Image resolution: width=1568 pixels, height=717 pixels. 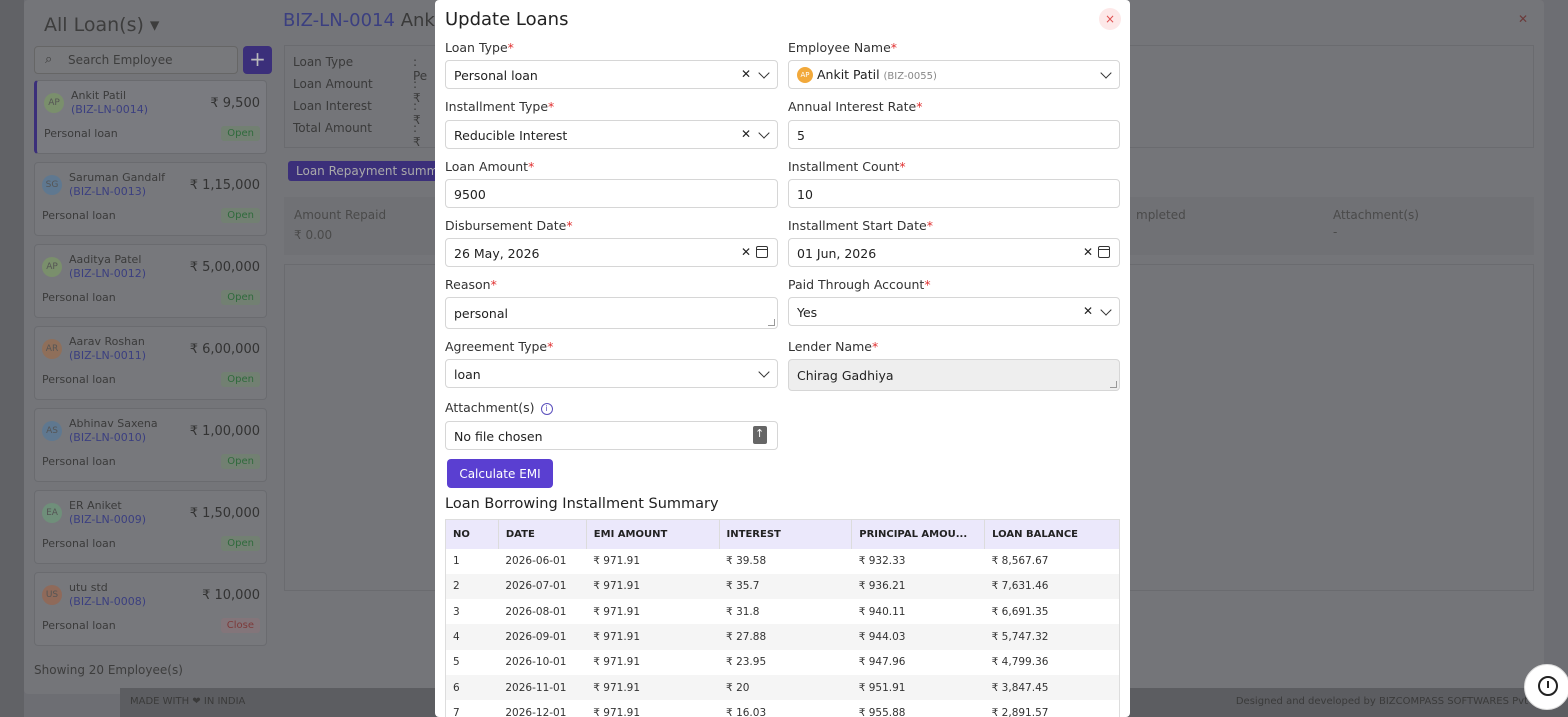 What do you see at coordinates (105, 259) in the screenshot?
I see `employee-name: Aaditya Patel` at bounding box center [105, 259].